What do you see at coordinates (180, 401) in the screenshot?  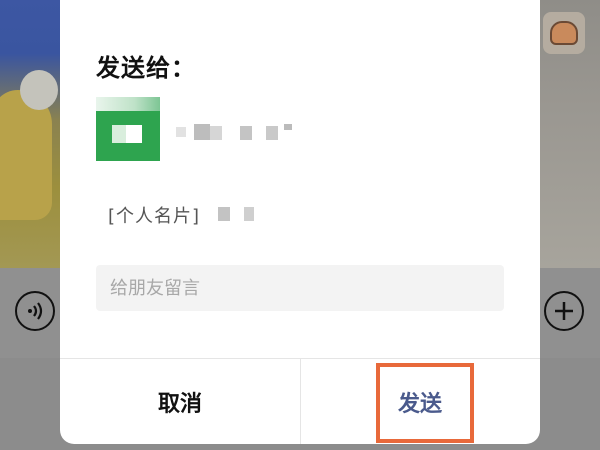 I see `cancel-button: 取消` at bounding box center [180, 401].